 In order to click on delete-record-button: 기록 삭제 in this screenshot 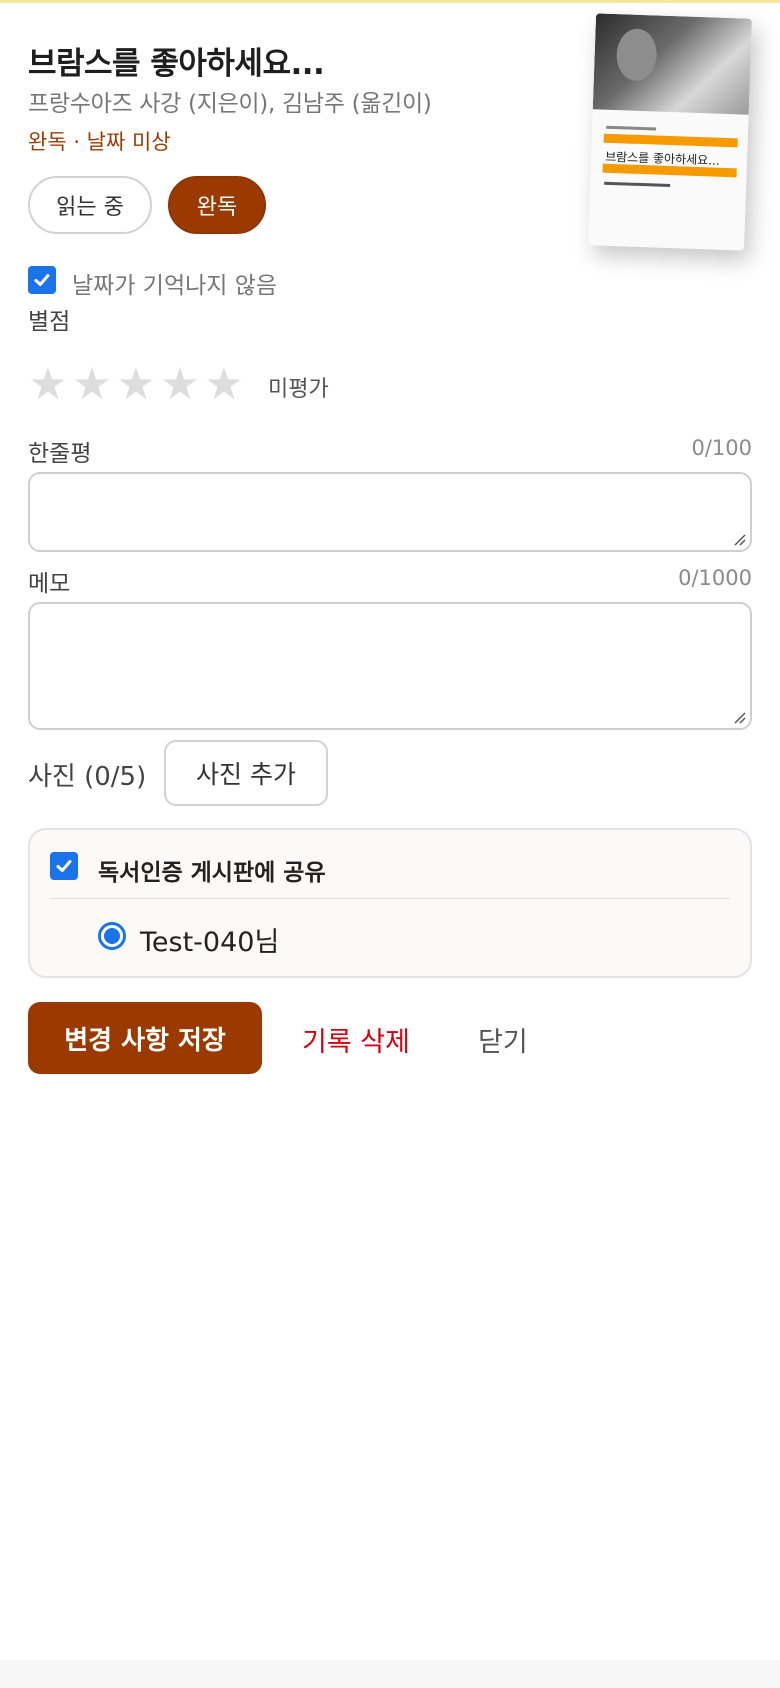, I will do `click(356, 1039)`.